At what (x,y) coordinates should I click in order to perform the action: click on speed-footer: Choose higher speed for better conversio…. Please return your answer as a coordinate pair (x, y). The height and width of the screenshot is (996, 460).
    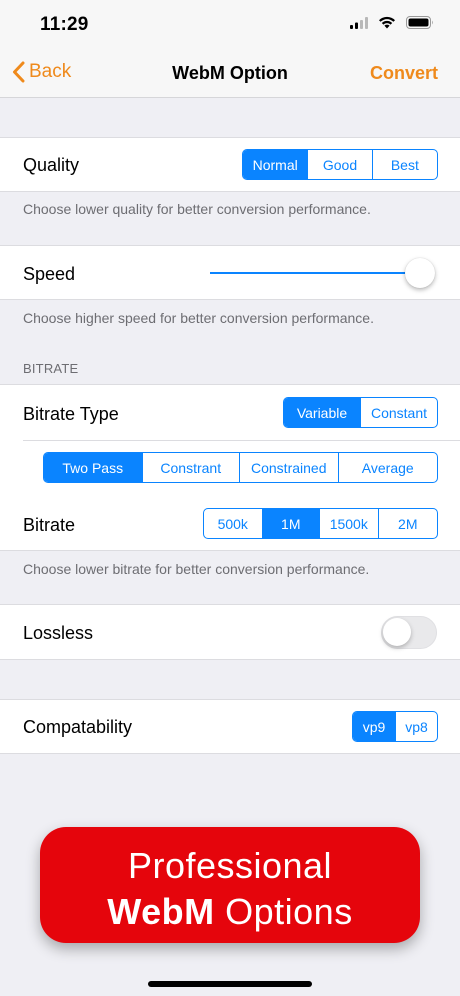
    Looking at the image, I should click on (198, 318).